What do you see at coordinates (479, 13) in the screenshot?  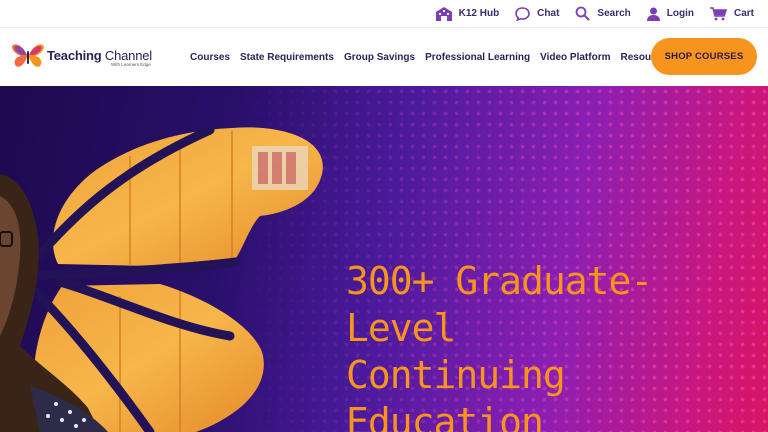 I see `k12hub-label: K12 Hub` at bounding box center [479, 13].